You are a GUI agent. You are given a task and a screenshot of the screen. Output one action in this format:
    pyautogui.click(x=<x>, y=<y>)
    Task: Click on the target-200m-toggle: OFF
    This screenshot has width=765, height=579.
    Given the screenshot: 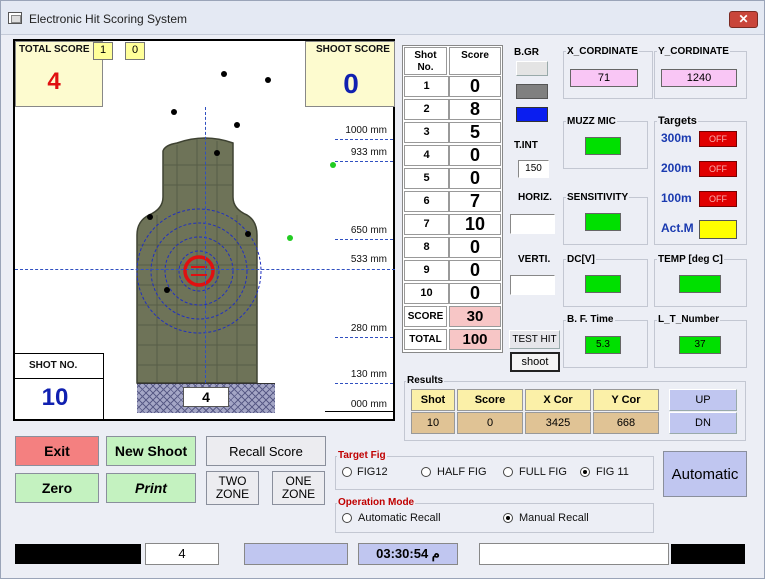 What is the action you would take?
    pyautogui.click(x=718, y=169)
    